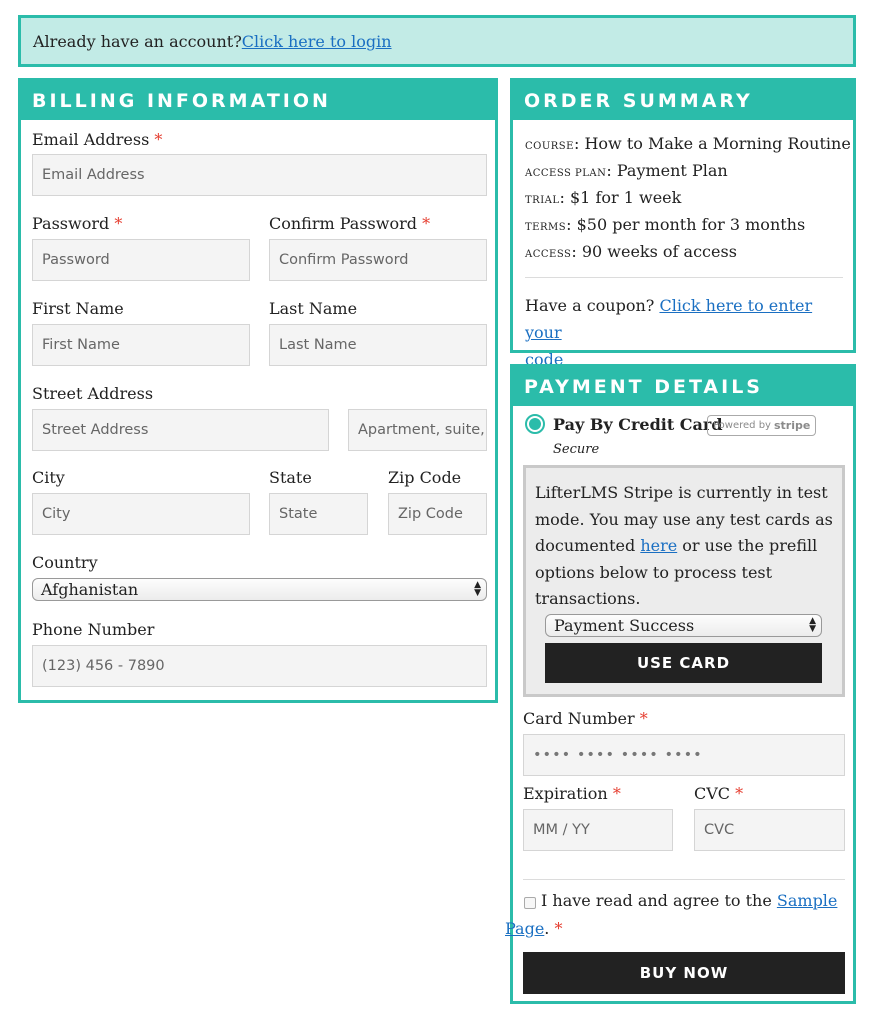  Describe the element at coordinates (598, 830) in the screenshot. I see `expiration-input: MM / YY` at that location.